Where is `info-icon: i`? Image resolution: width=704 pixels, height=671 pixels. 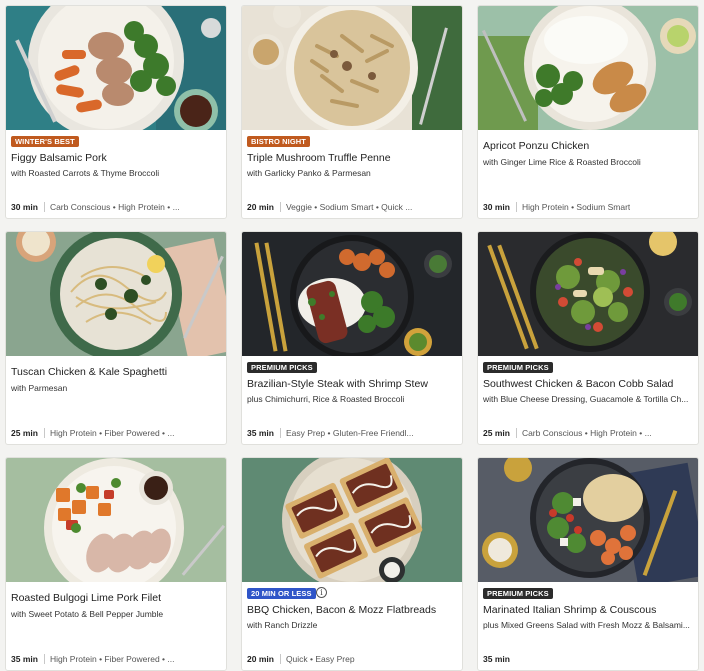
info-icon: i is located at coordinates (321, 592).